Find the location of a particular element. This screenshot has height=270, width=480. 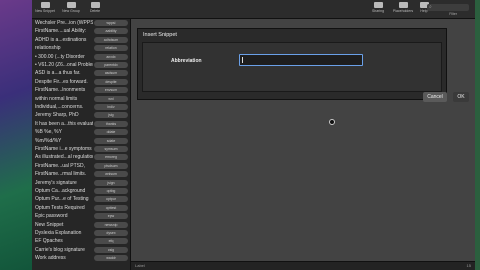

snippet-abbreviation-badge: waddr is located at coordinates (111, 258).